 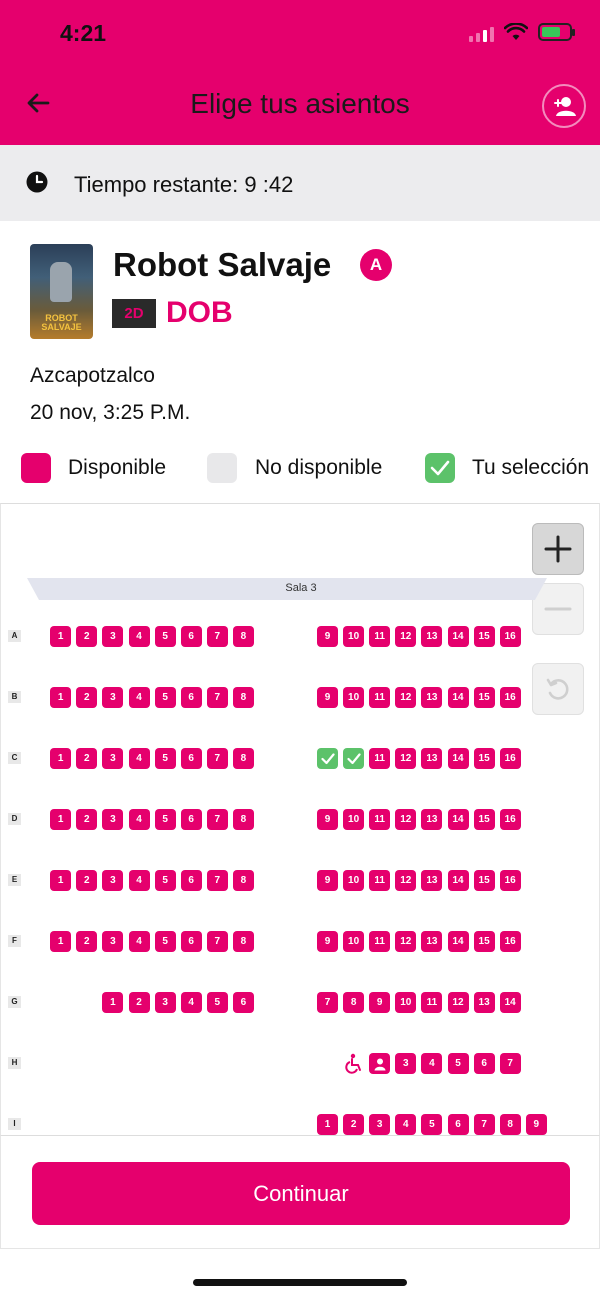 I want to click on zoom-in-button, so click(x=558, y=549).